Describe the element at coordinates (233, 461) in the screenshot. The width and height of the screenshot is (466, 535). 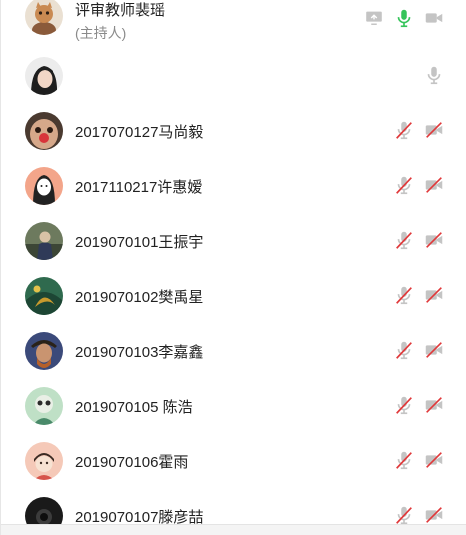
I see `participant-row: 2019070106霍雨` at that location.